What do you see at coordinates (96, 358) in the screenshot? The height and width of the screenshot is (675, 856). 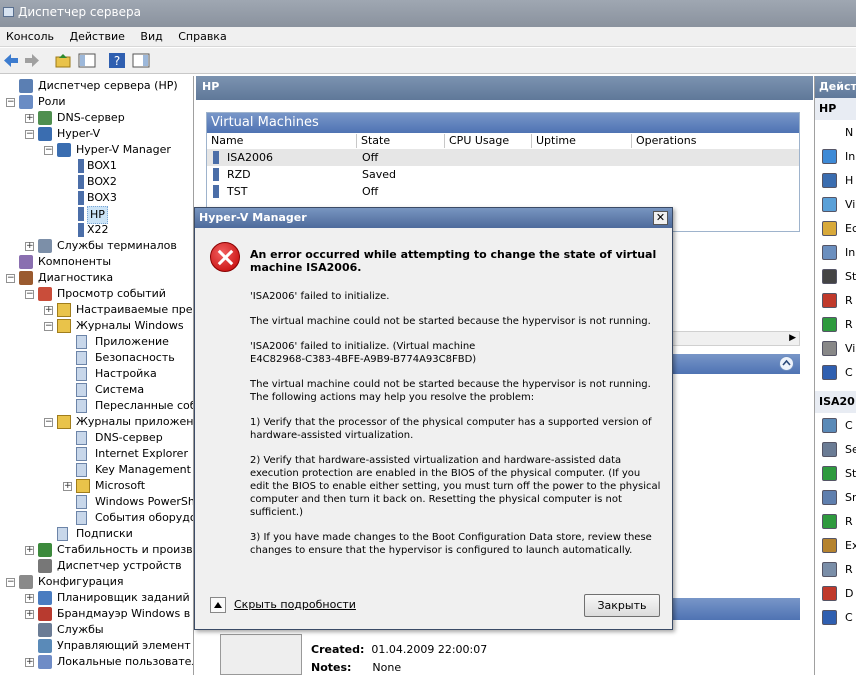 I see `tree-item: Безопасность` at bounding box center [96, 358].